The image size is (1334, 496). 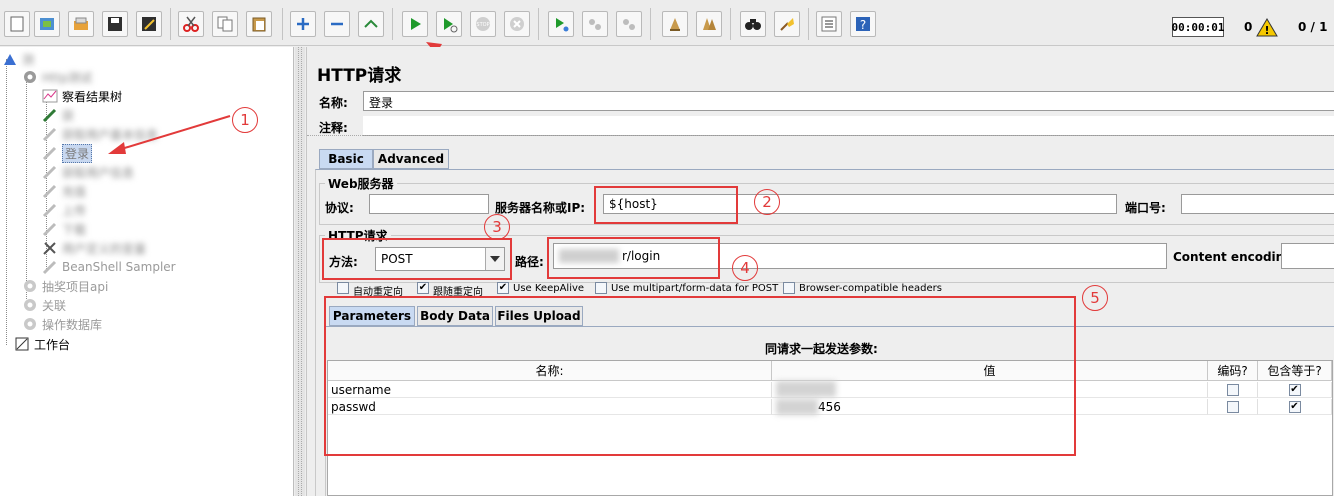 I want to click on tree-node-thread-group: 操作数据库, so click(x=62, y=324).